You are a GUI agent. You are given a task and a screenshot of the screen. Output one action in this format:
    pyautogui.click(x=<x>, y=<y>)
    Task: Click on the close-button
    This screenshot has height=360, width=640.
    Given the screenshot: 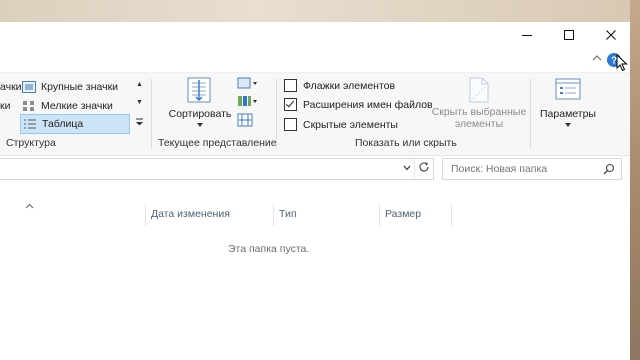 What is the action you would take?
    pyautogui.click(x=611, y=35)
    